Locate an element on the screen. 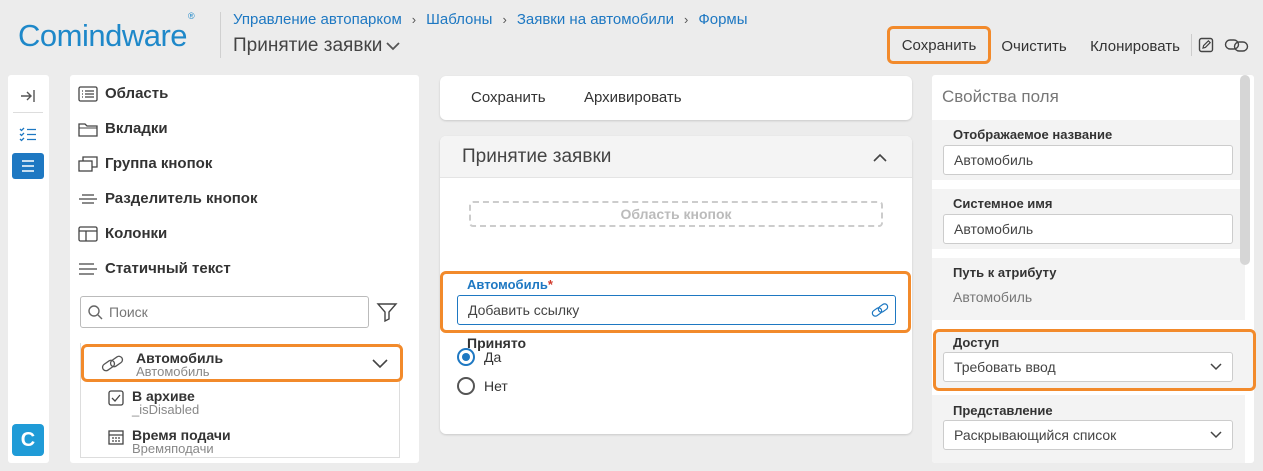  attribute-name: Автомобиль is located at coordinates (180, 358).